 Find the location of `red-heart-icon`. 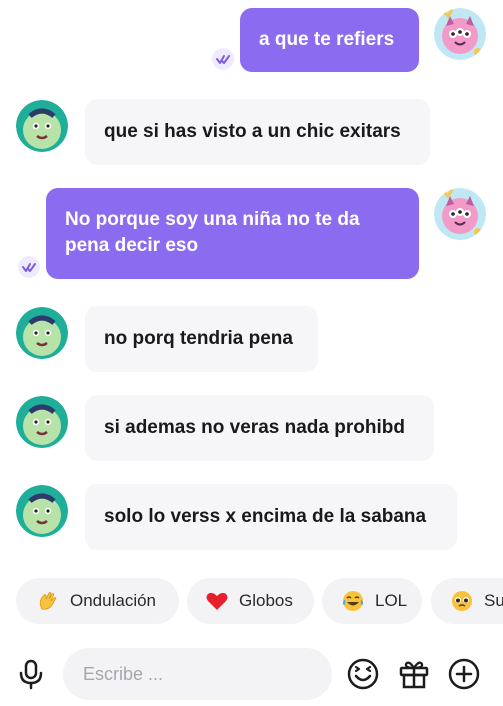

red-heart-icon is located at coordinates (217, 601).